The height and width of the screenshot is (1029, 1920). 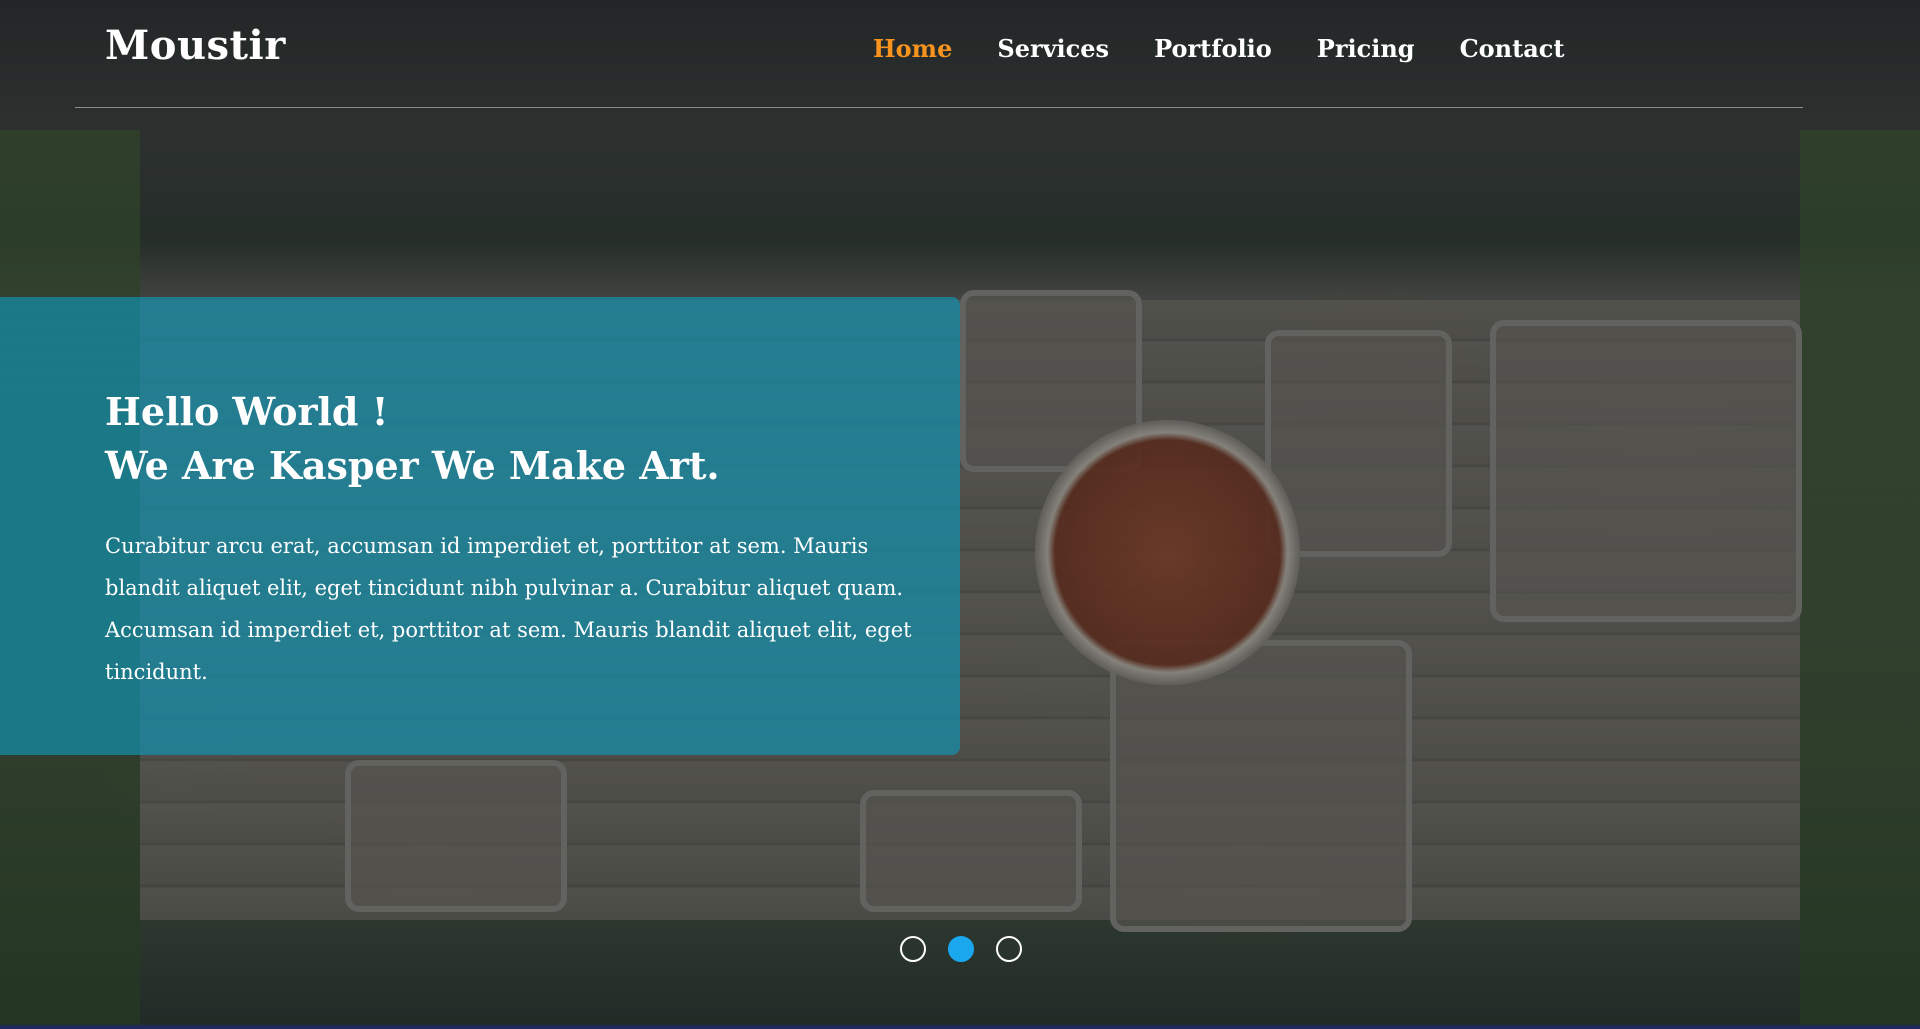 I want to click on main-nav: Home Services Portfolio Pricing Contact, so click(x=1241, y=48).